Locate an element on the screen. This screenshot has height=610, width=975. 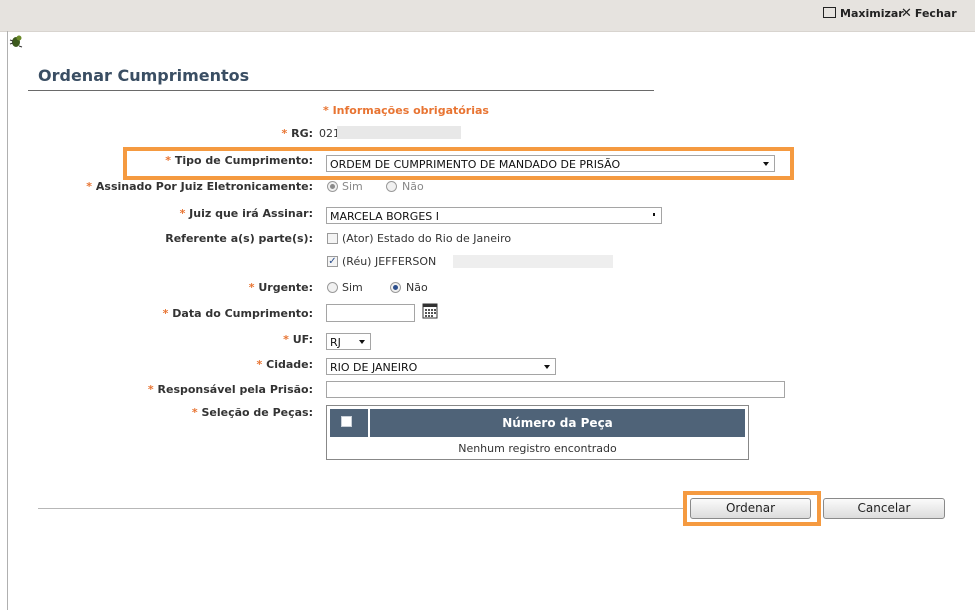
left-border is located at coordinates (7, 320).